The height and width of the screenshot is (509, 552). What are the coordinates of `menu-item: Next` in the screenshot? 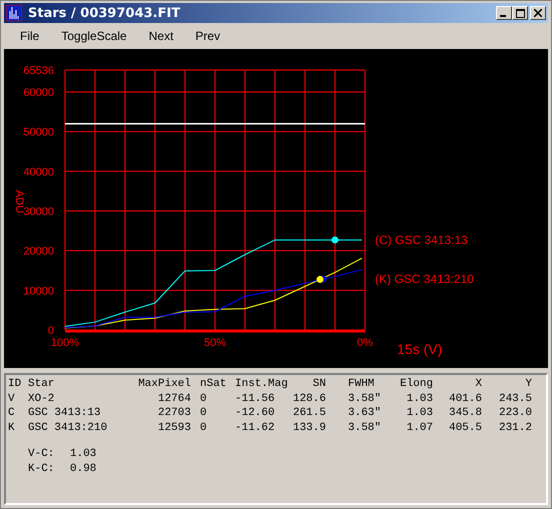 It's located at (161, 36).